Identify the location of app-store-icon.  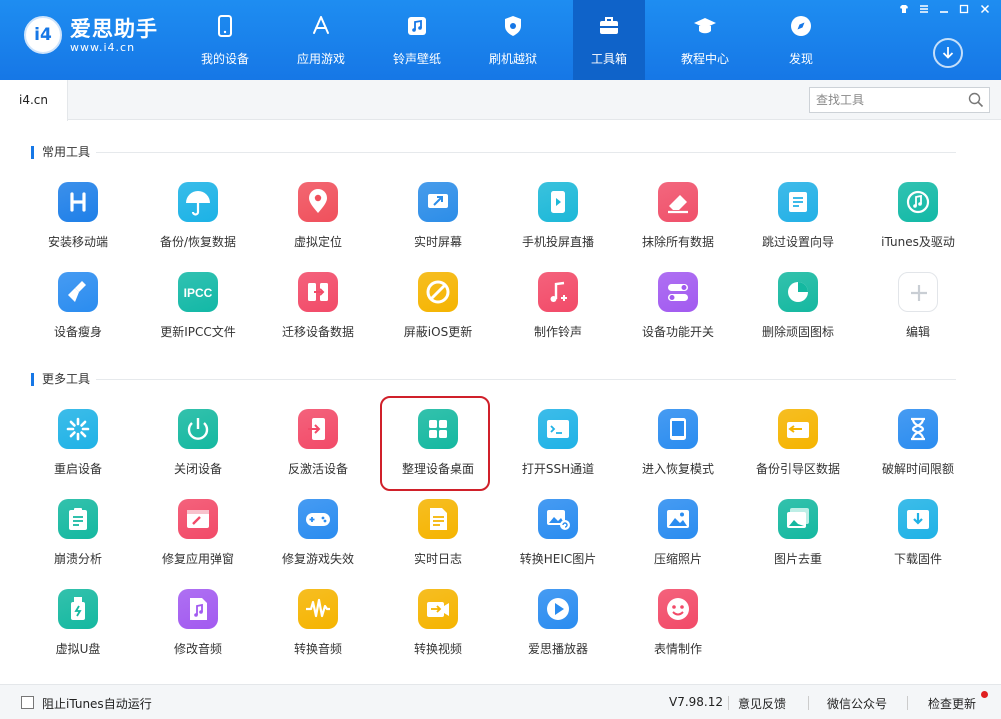
(321, 25).